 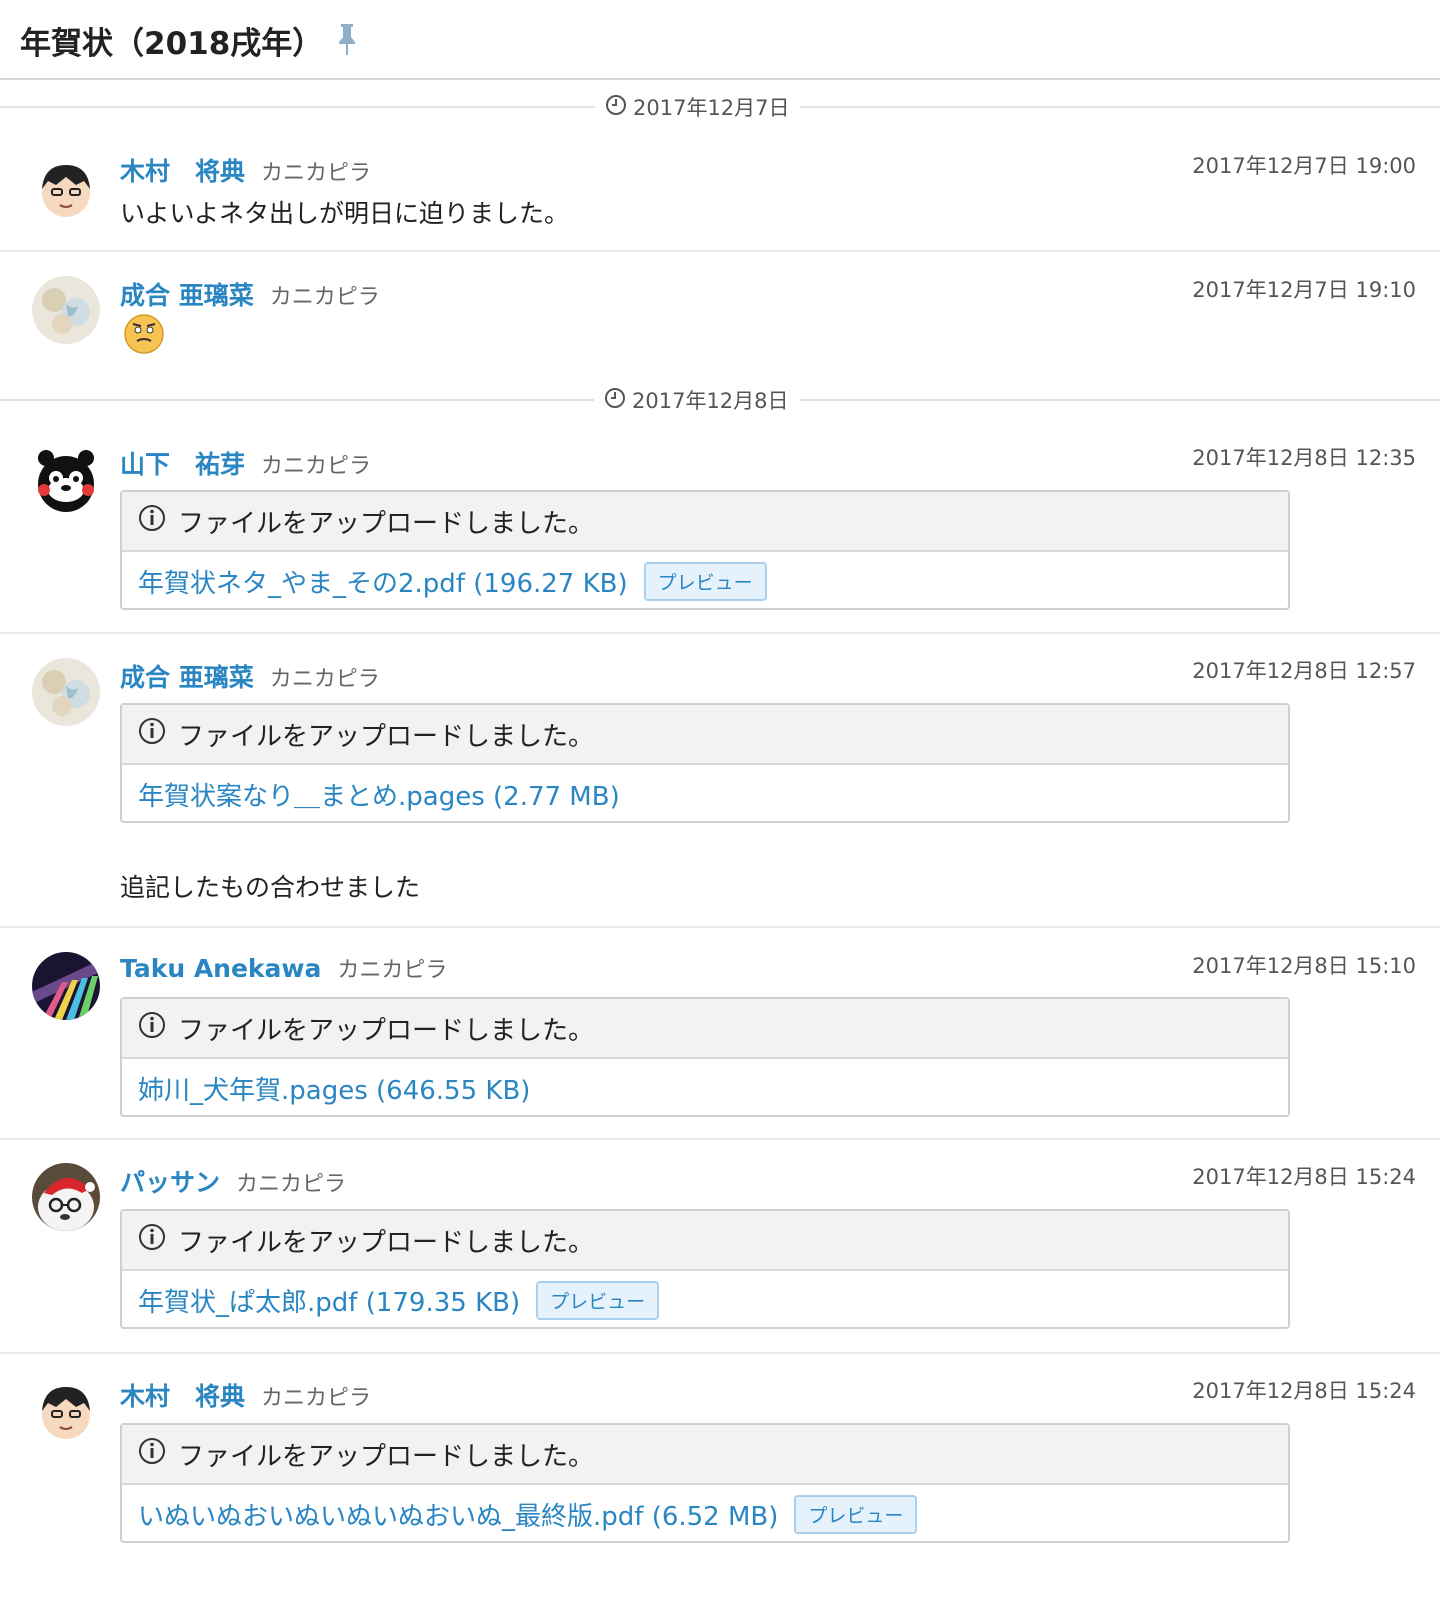 What do you see at coordinates (345, 213) in the screenshot?
I see `message-text: いよいよネタ出しが明日に迫りました。` at bounding box center [345, 213].